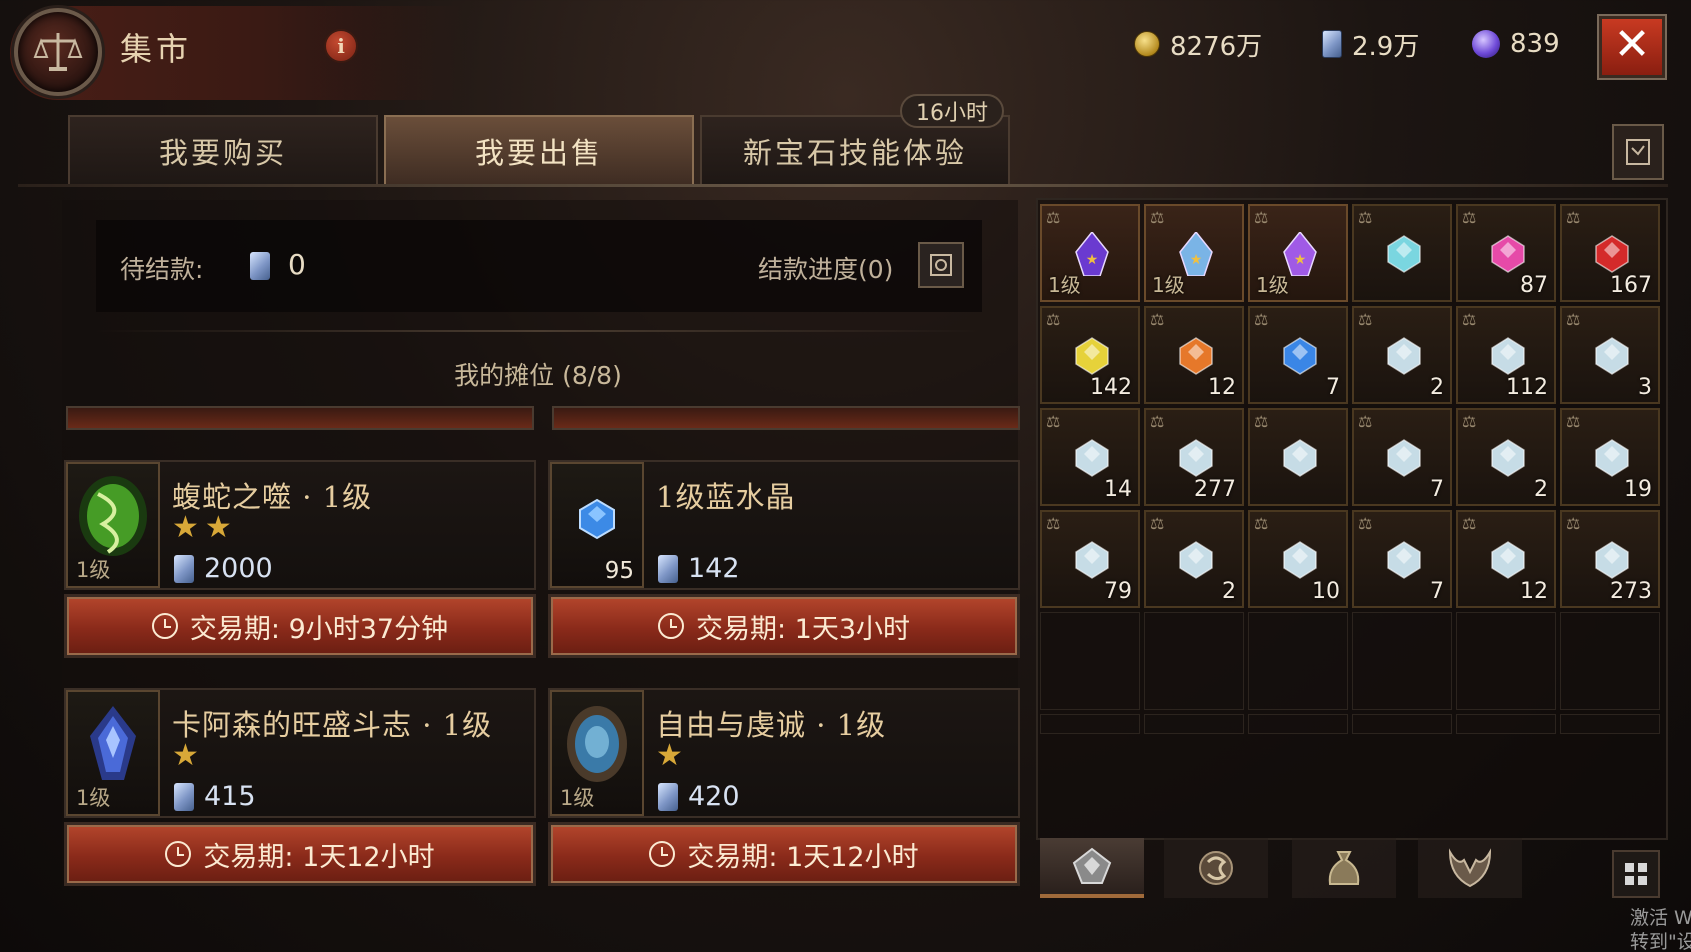 Image resolution: width=1691 pixels, height=952 pixels. I want to click on inventory-slot: ⚖ 10, so click(1298, 559).